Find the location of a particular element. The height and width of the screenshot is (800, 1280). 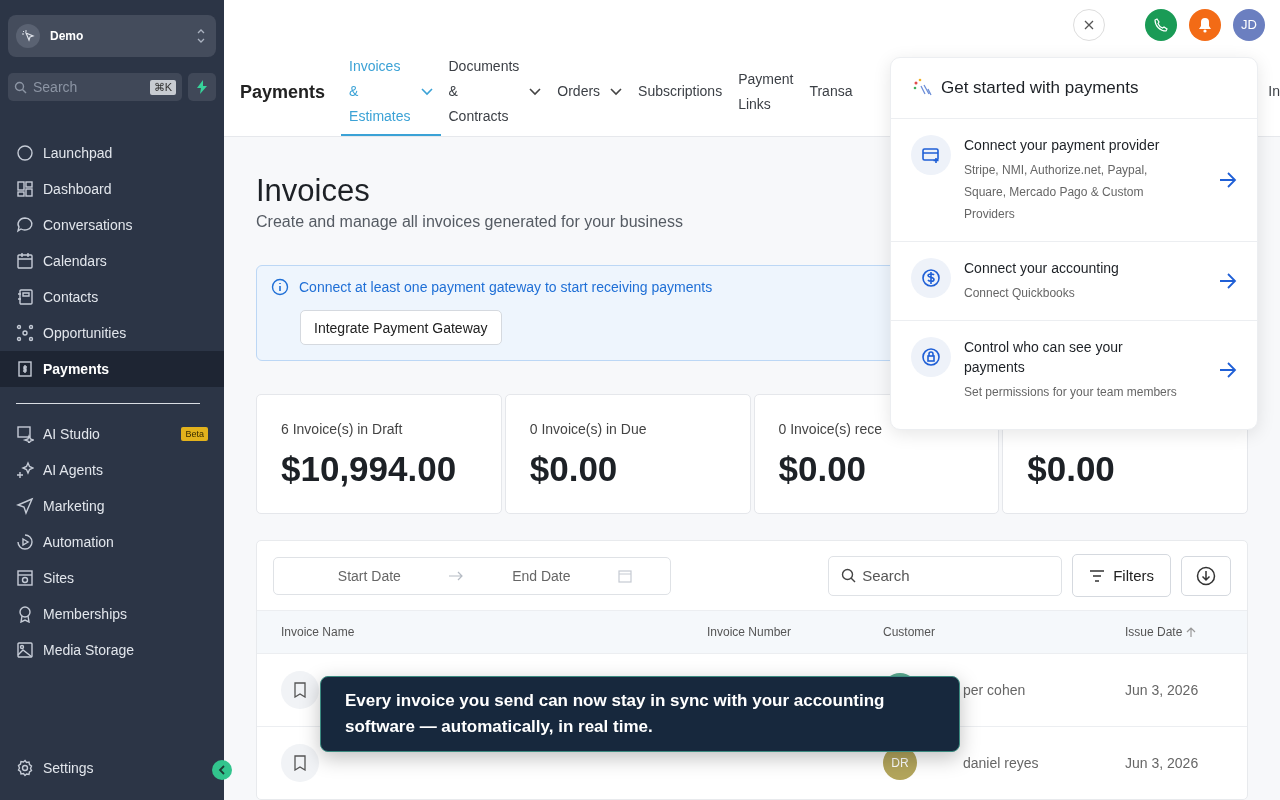

download-icon is located at coordinates (1206, 575).